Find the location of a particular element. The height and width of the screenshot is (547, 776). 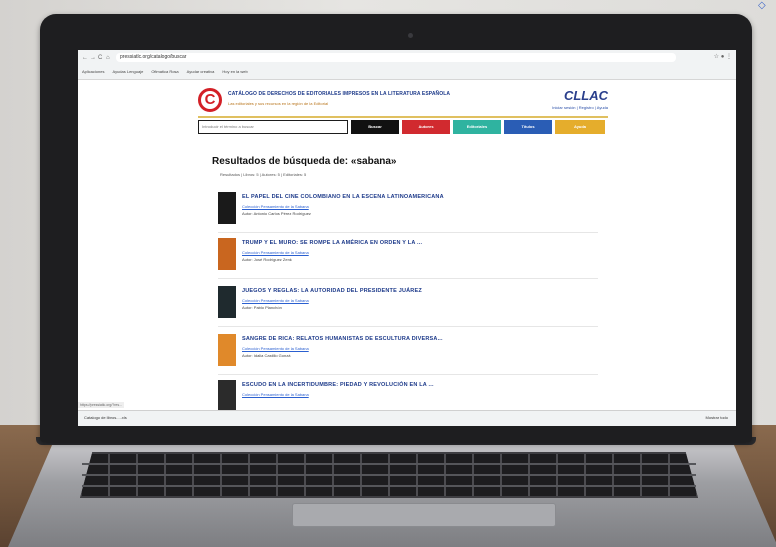

bookmark-item: Ofimatica Rosa is located at coordinates (164, 71).